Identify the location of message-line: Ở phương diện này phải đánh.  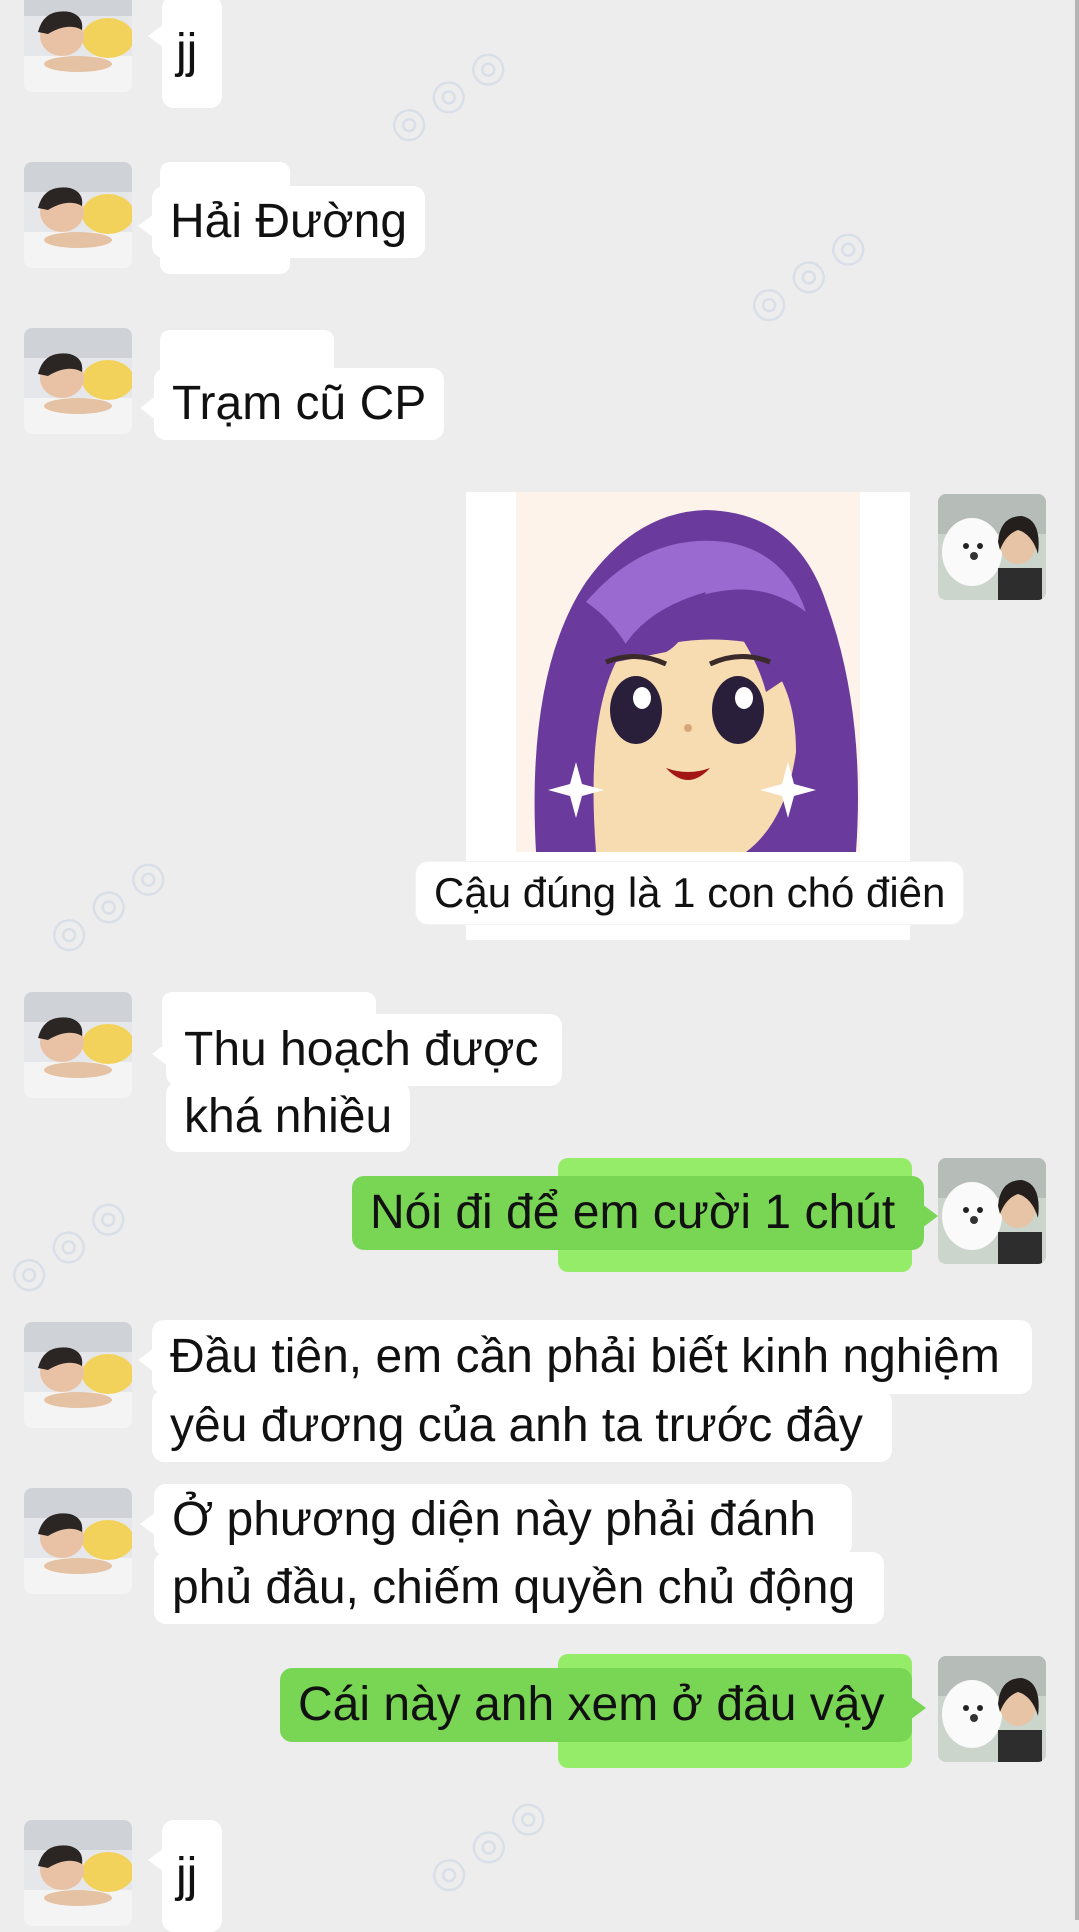
(494, 1519).